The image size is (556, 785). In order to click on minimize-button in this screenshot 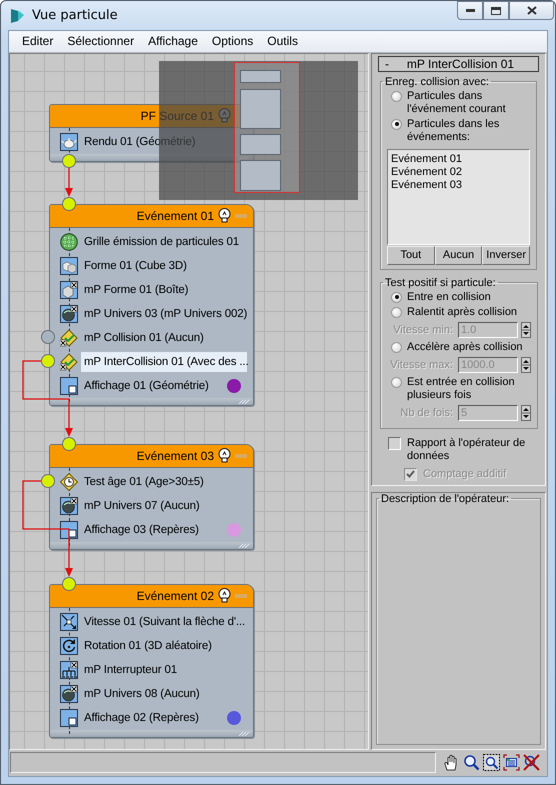, I will do `click(470, 10)`.